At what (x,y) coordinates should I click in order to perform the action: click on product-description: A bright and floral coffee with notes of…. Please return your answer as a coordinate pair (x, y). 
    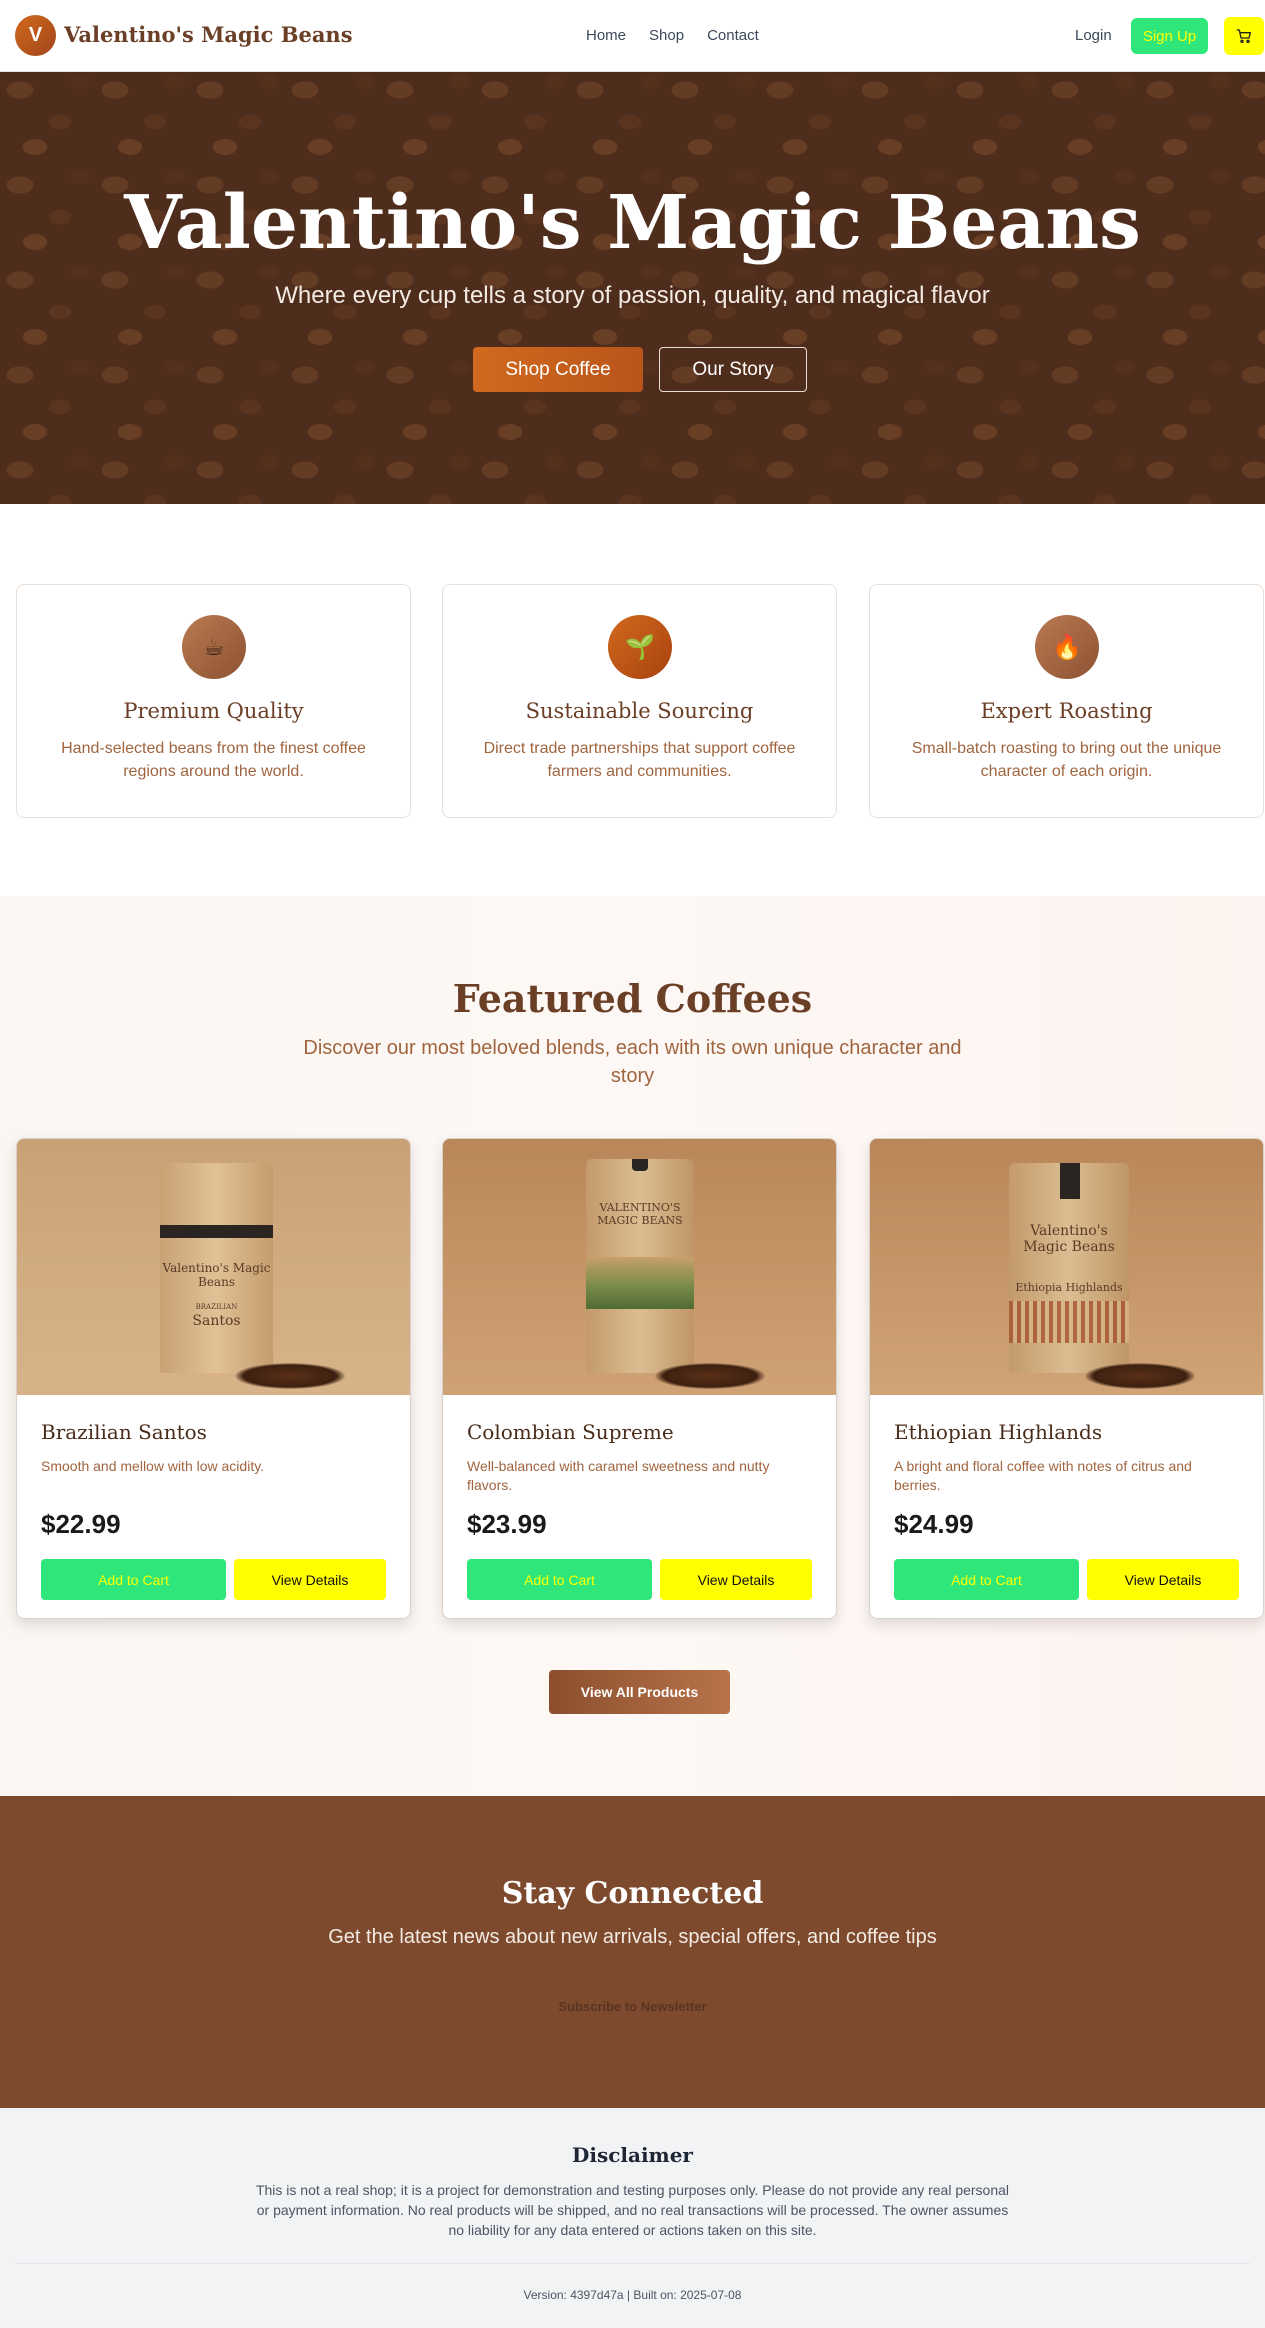
    Looking at the image, I should click on (1043, 1475).